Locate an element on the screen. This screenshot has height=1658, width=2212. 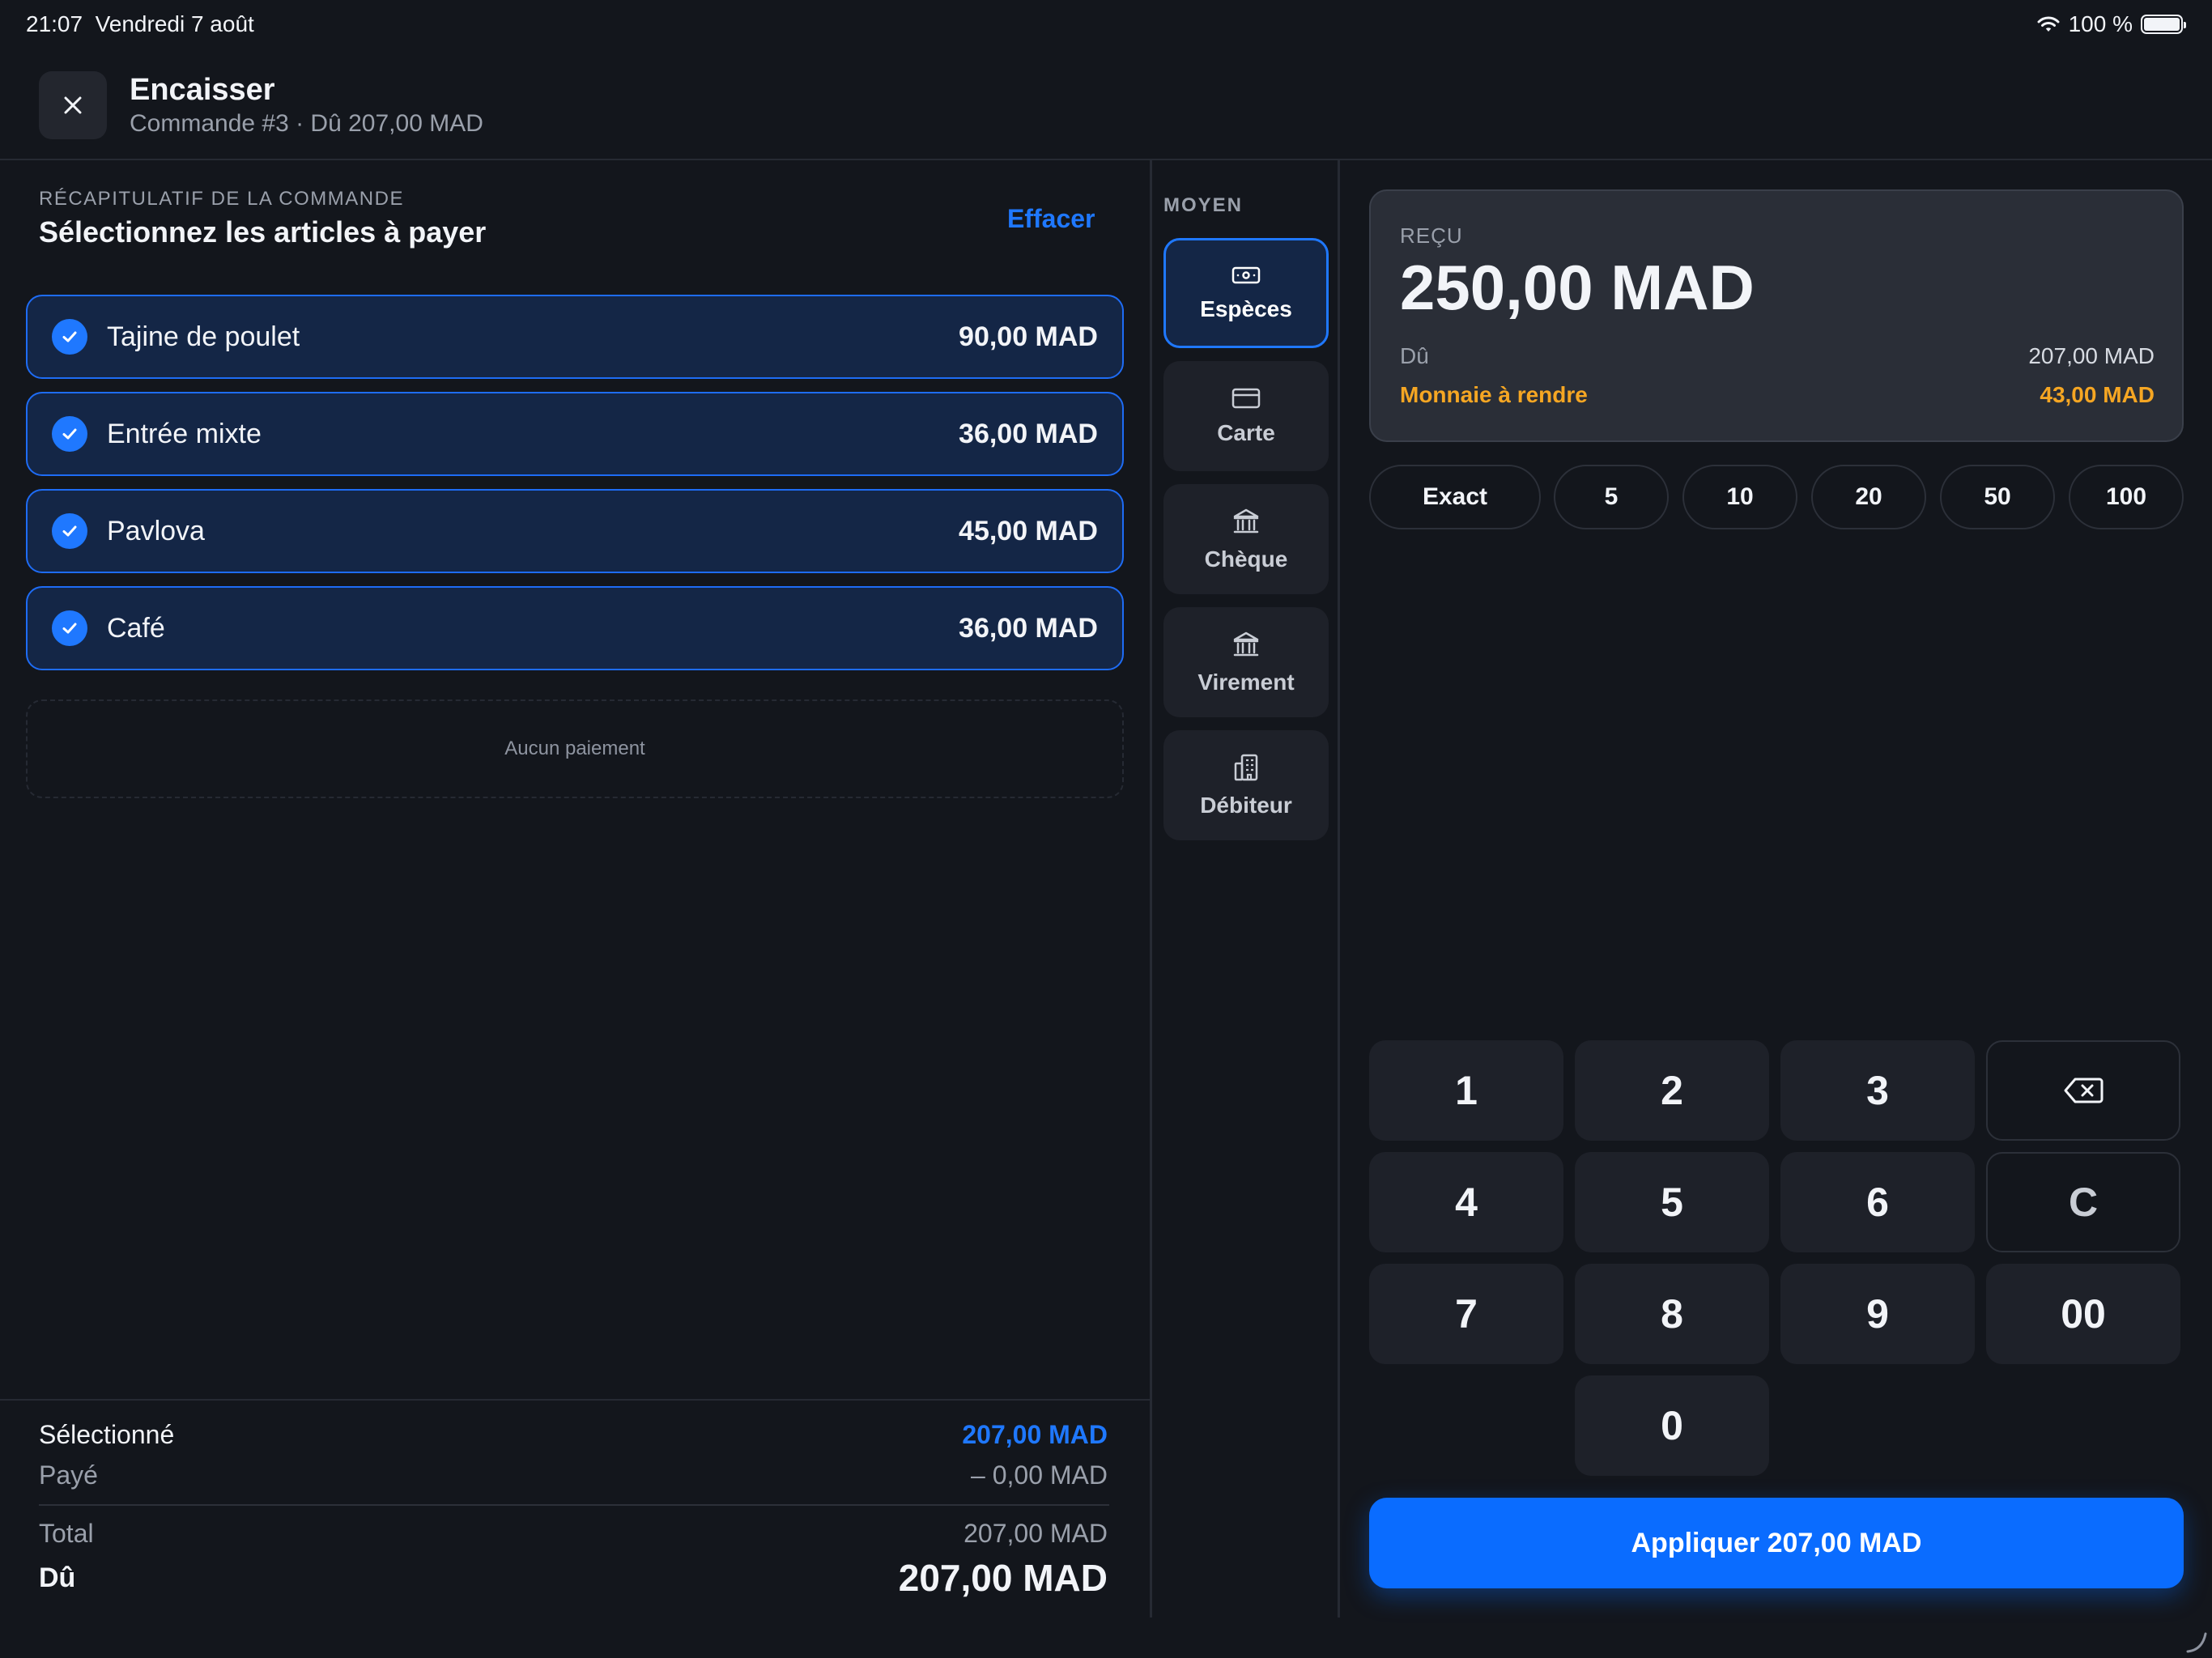
method-label: Carte is located at coordinates (1246, 432).